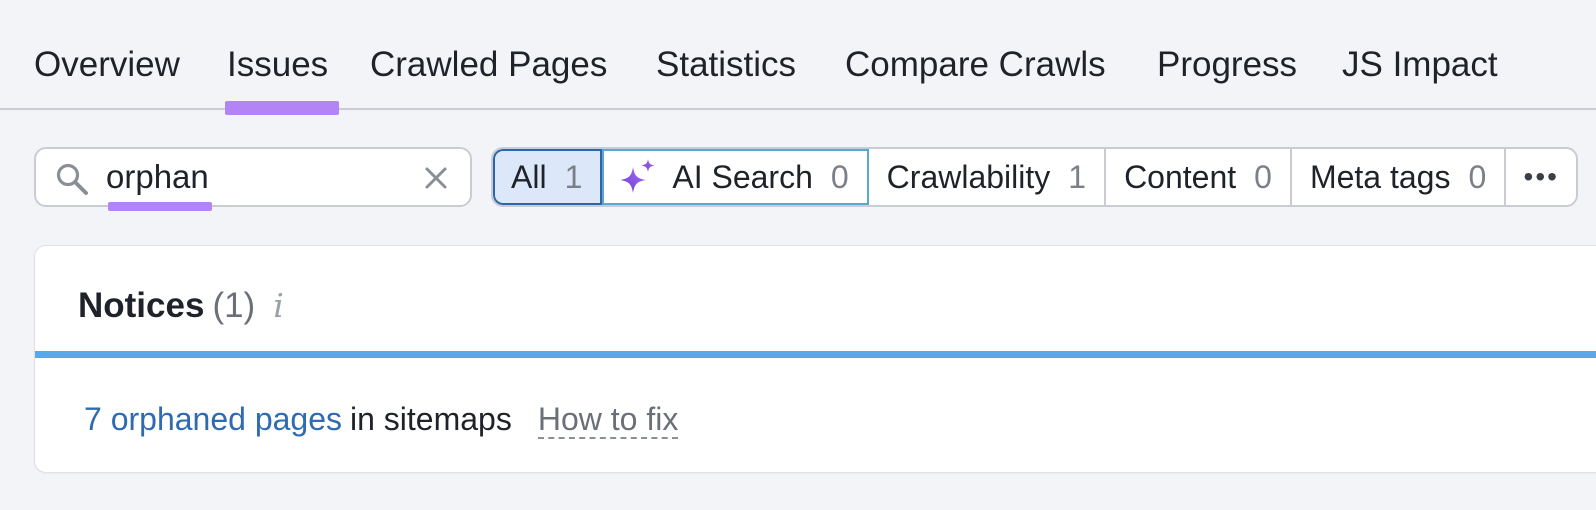 The width and height of the screenshot is (1596, 510). What do you see at coordinates (436, 178) in the screenshot?
I see `close-icon` at bounding box center [436, 178].